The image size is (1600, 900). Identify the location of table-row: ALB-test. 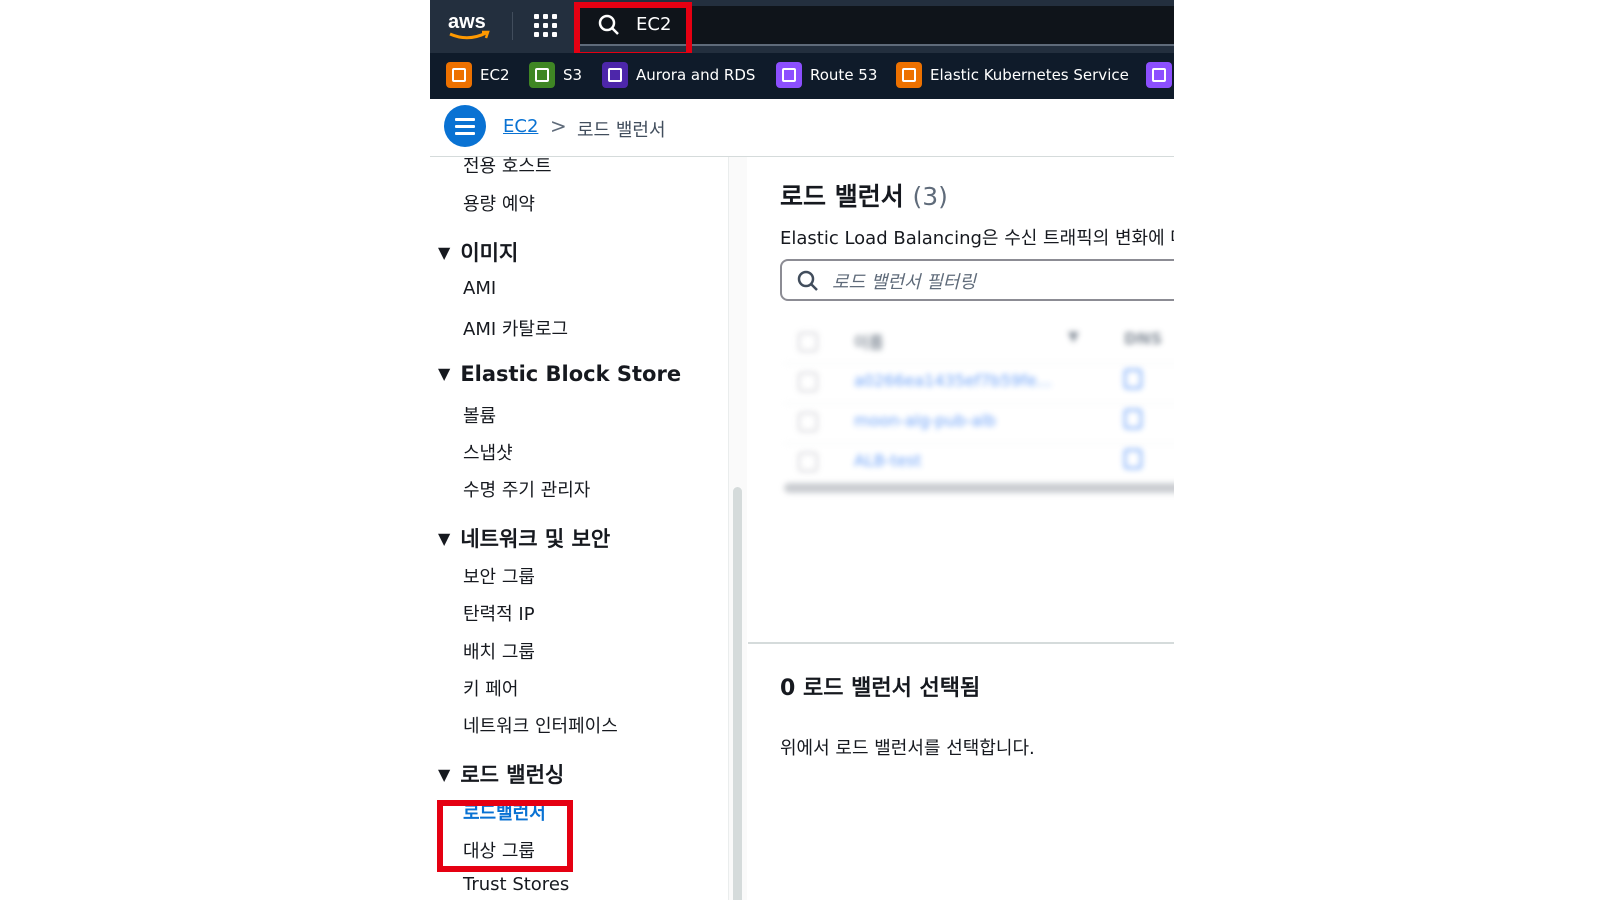
(979, 463).